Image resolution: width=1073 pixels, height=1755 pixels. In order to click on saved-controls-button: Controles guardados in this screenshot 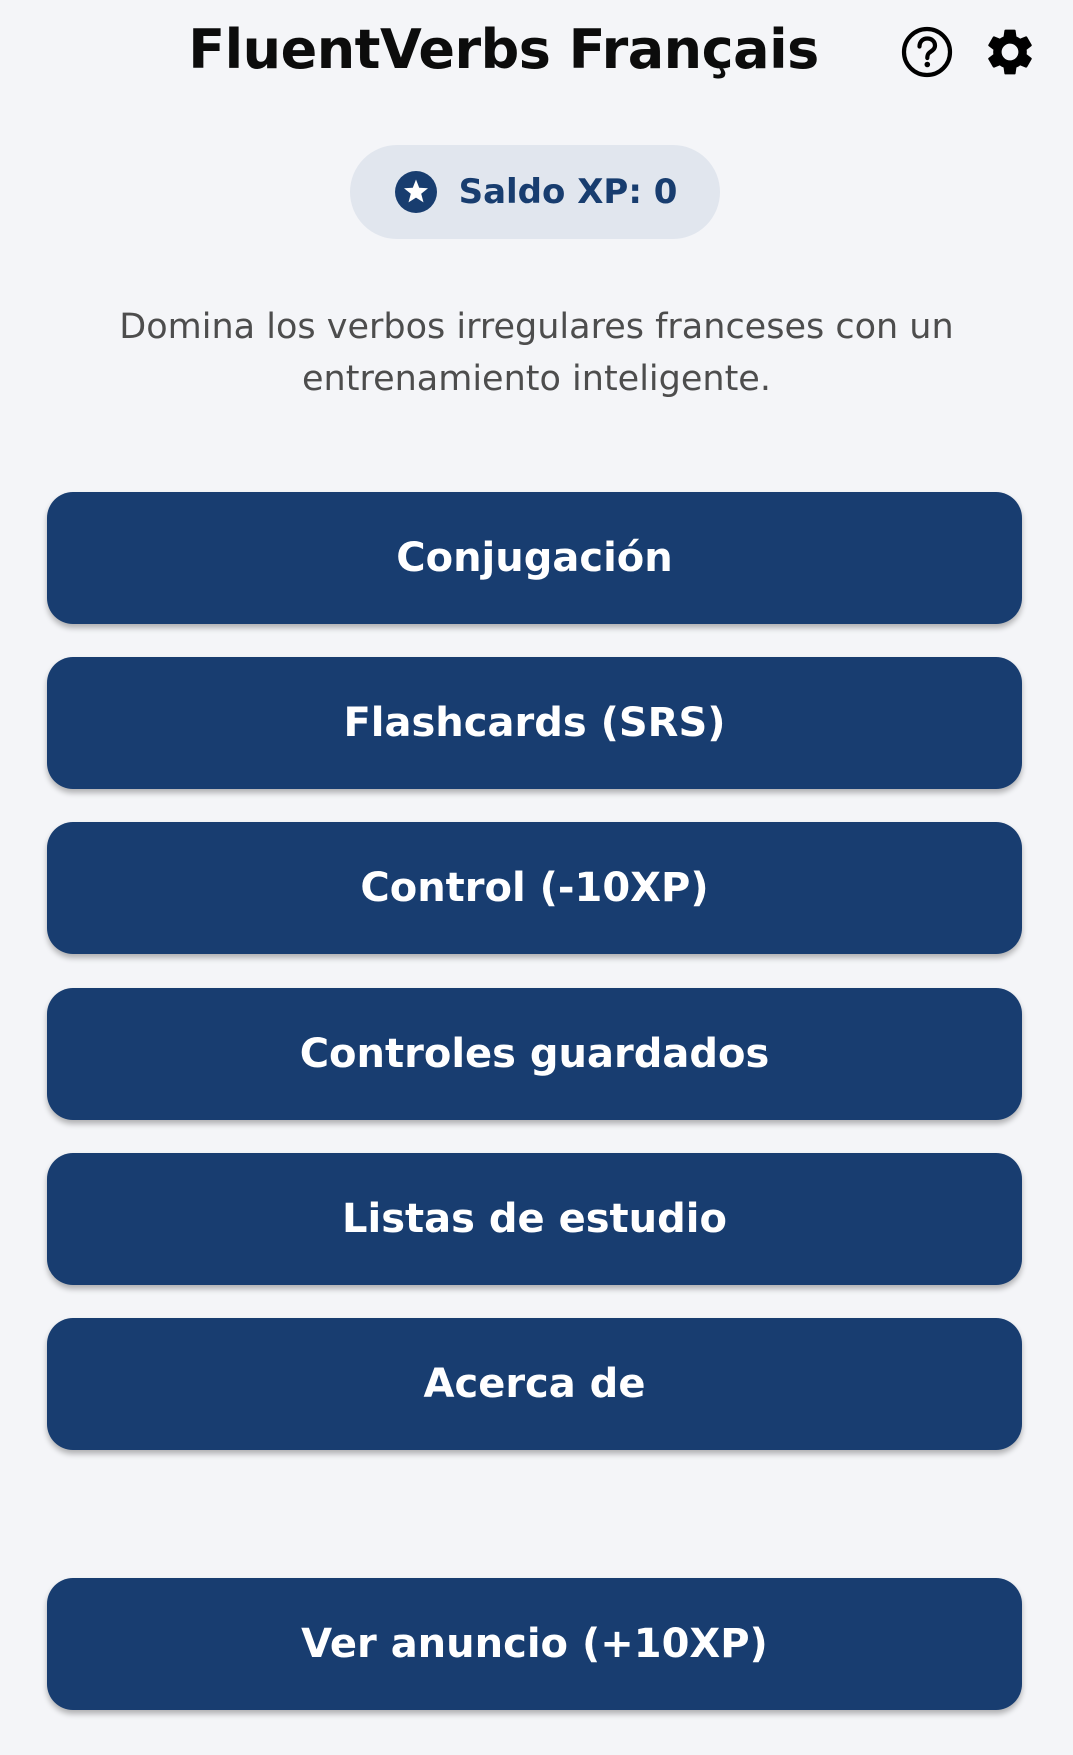, I will do `click(534, 1054)`.